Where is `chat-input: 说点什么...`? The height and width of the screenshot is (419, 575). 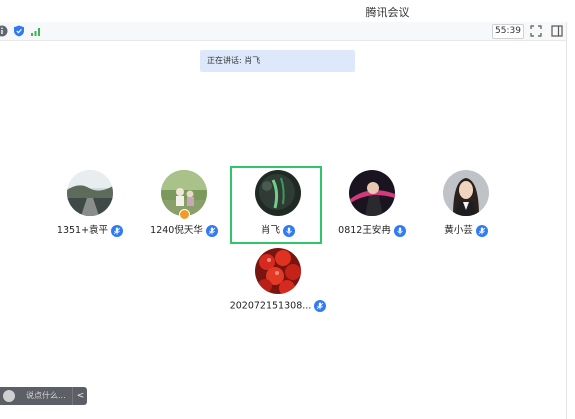 chat-input: 说点什么... is located at coordinates (46, 396).